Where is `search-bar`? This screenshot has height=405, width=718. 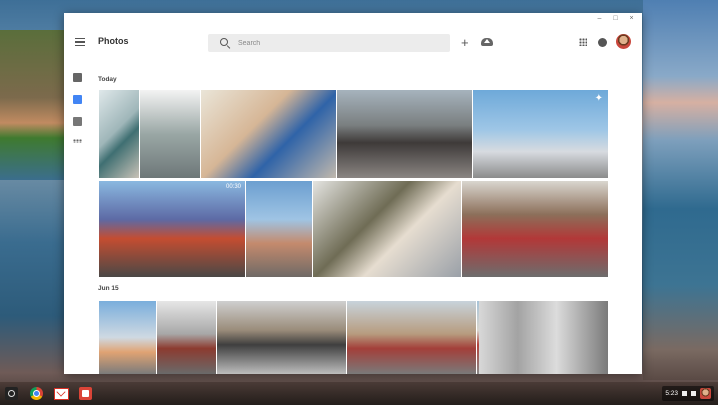
search-bar is located at coordinates (329, 43).